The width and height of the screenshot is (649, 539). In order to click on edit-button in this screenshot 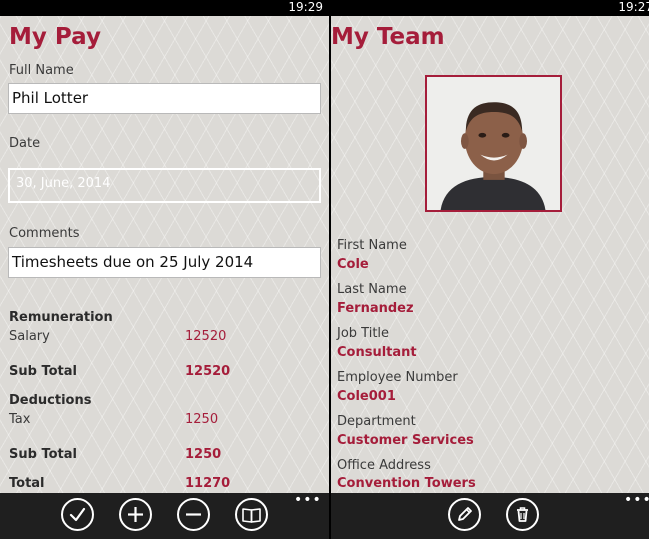, I will do `click(464, 514)`.